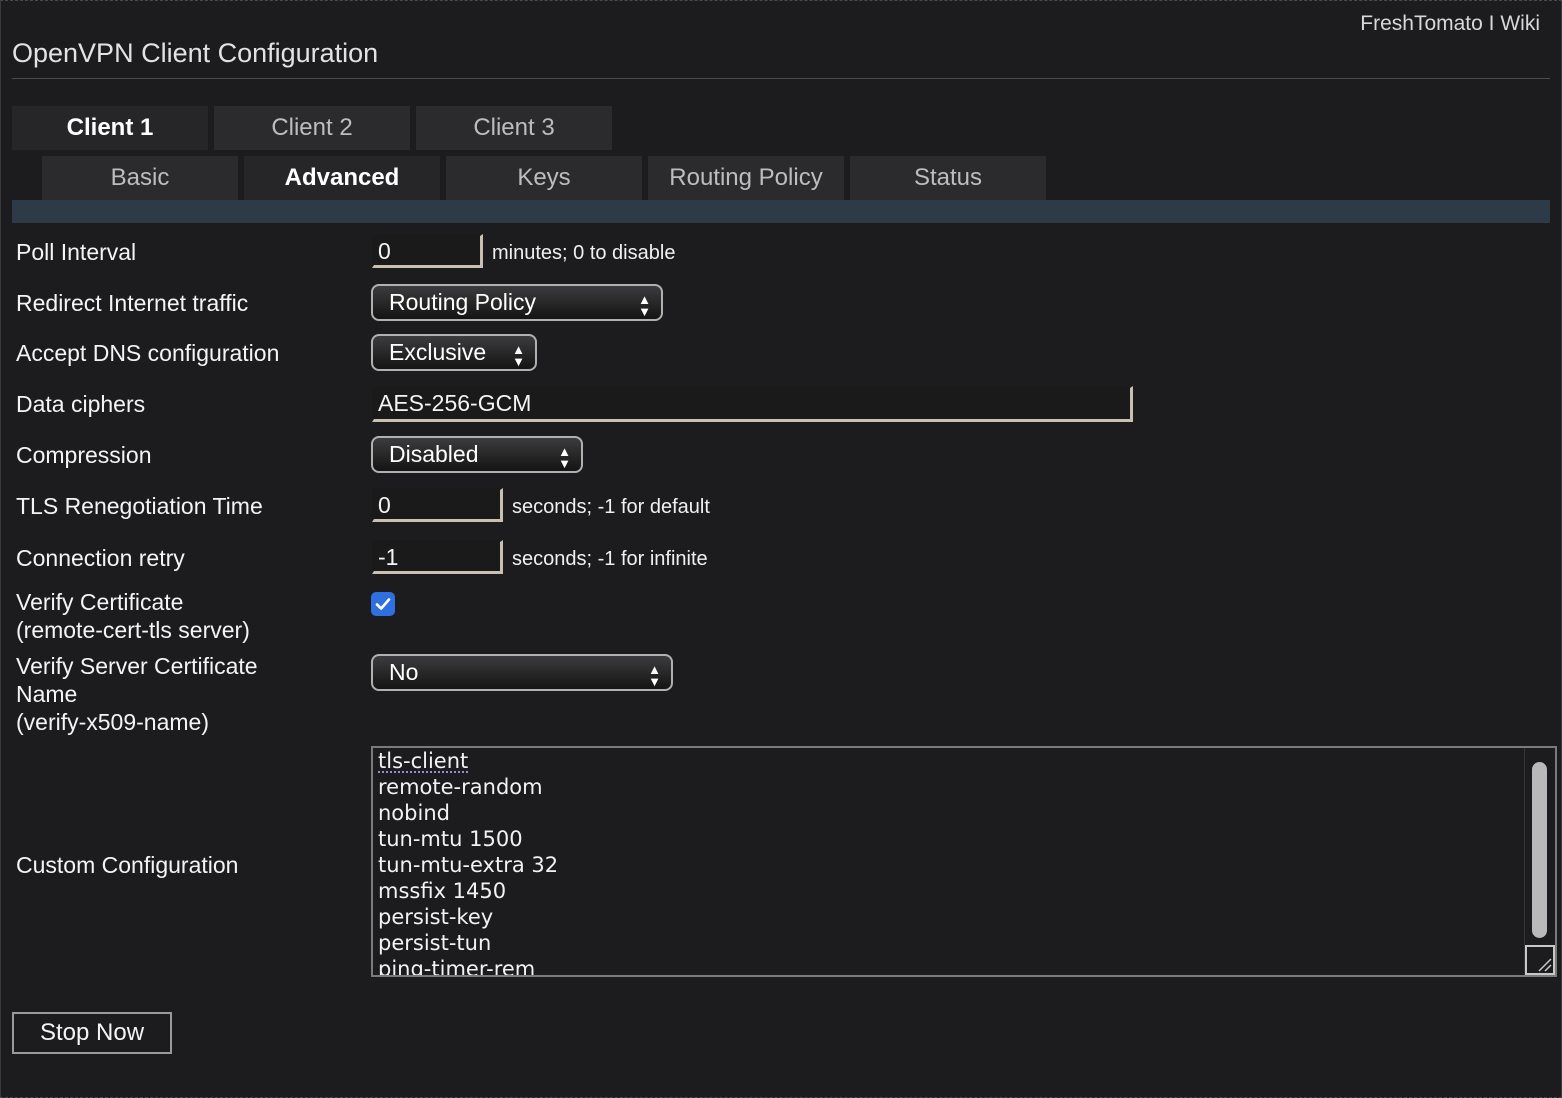 Image resolution: width=1562 pixels, height=1098 pixels. Describe the element at coordinates (746, 178) in the screenshot. I see `tab-routing-policy: Routing Policy` at that location.